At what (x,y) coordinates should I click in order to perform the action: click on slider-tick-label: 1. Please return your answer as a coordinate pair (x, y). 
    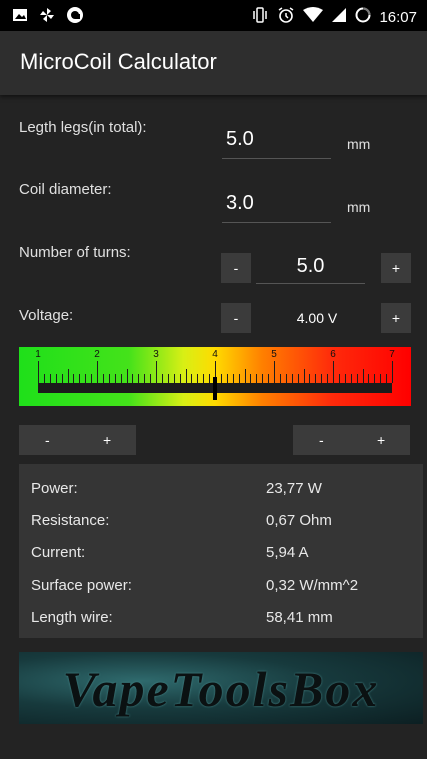
    Looking at the image, I should click on (38, 354).